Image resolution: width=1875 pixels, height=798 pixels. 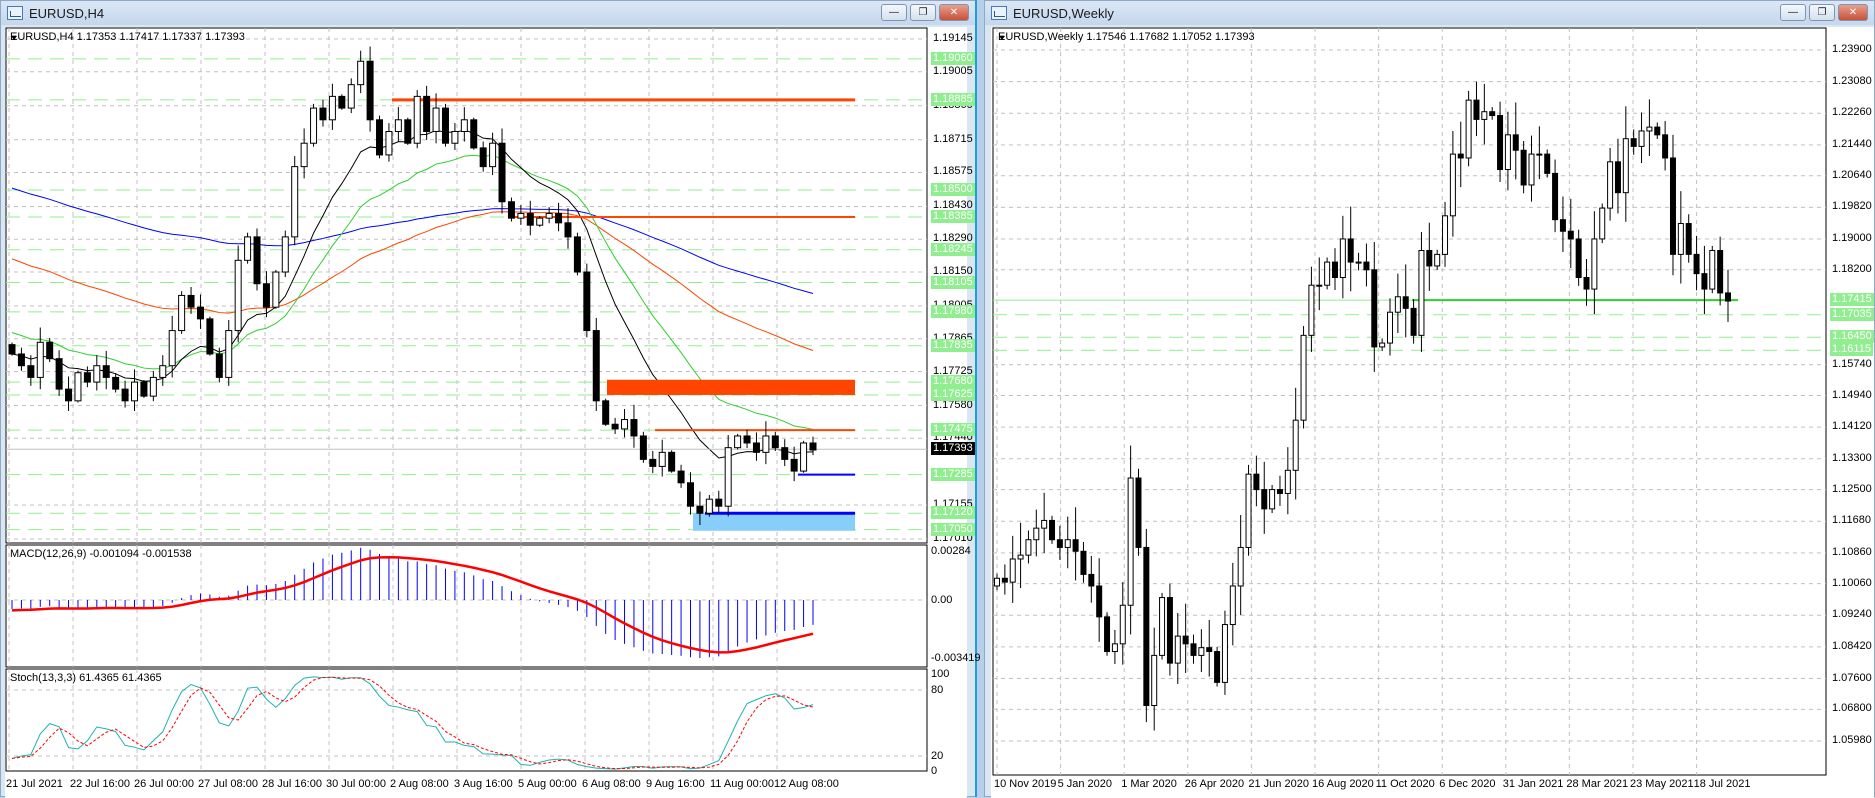 What do you see at coordinates (100, 784) in the screenshot?
I see `time-label: 22 Jul 16:00` at bounding box center [100, 784].